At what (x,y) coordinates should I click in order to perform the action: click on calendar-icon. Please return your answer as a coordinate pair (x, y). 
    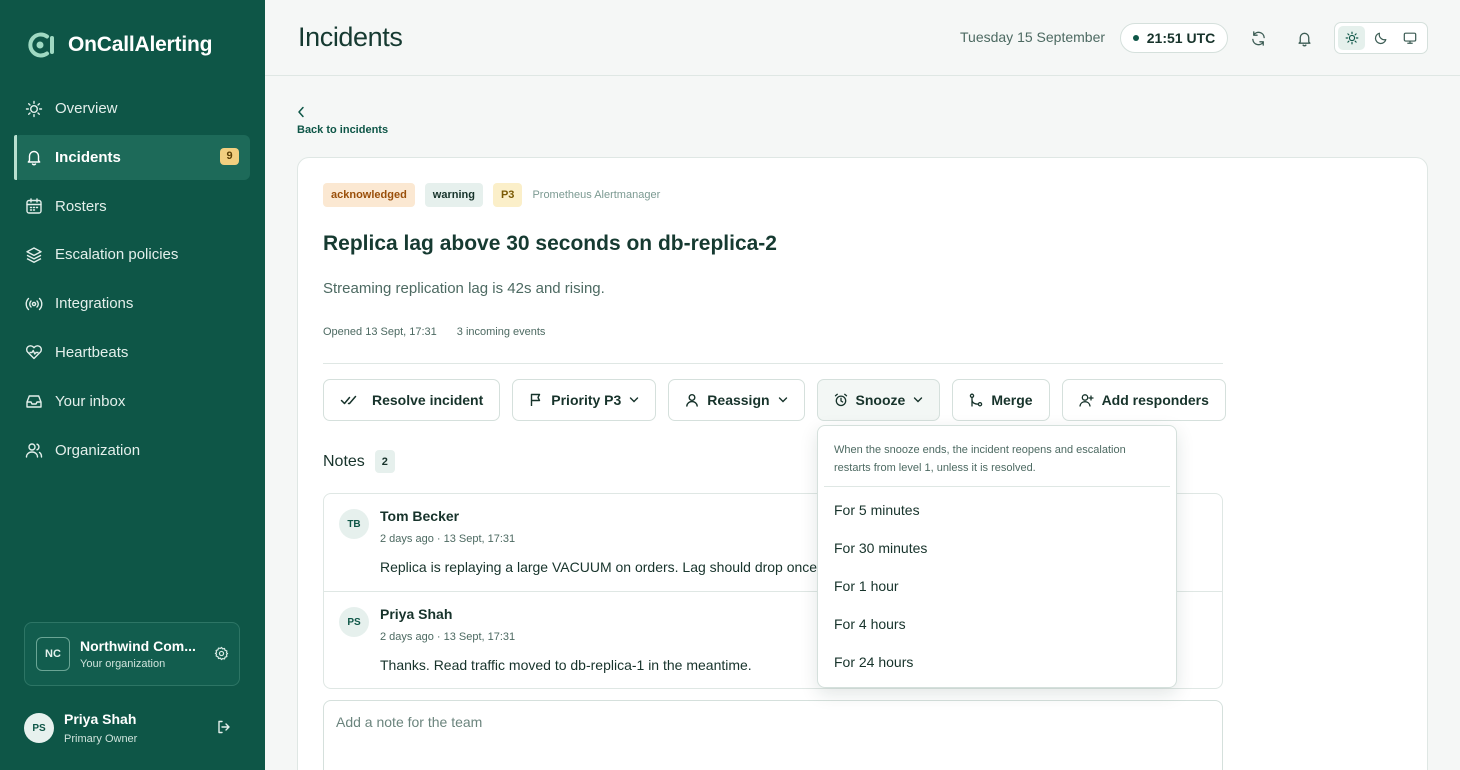
    Looking at the image, I should click on (34, 206).